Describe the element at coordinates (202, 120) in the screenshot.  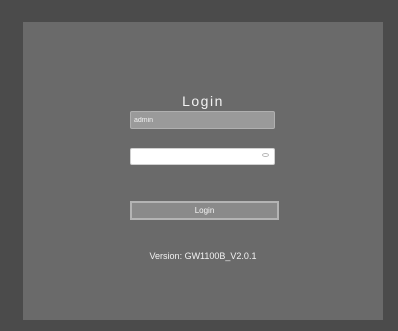
I see `username-input` at that location.